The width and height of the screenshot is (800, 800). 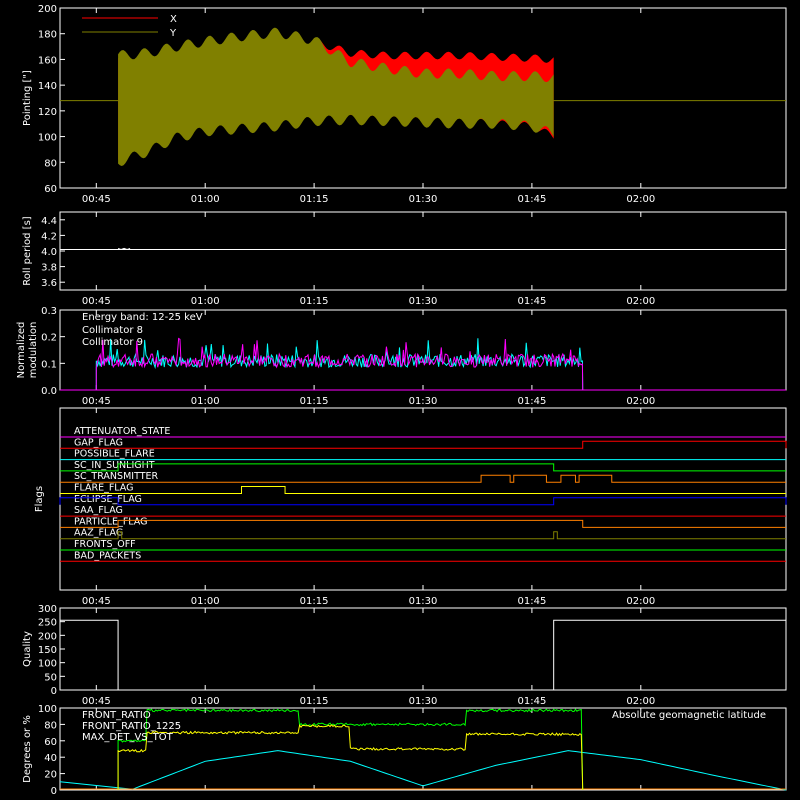 What do you see at coordinates (47, 86) in the screenshot?
I see `y-tick-label: 140` at bounding box center [47, 86].